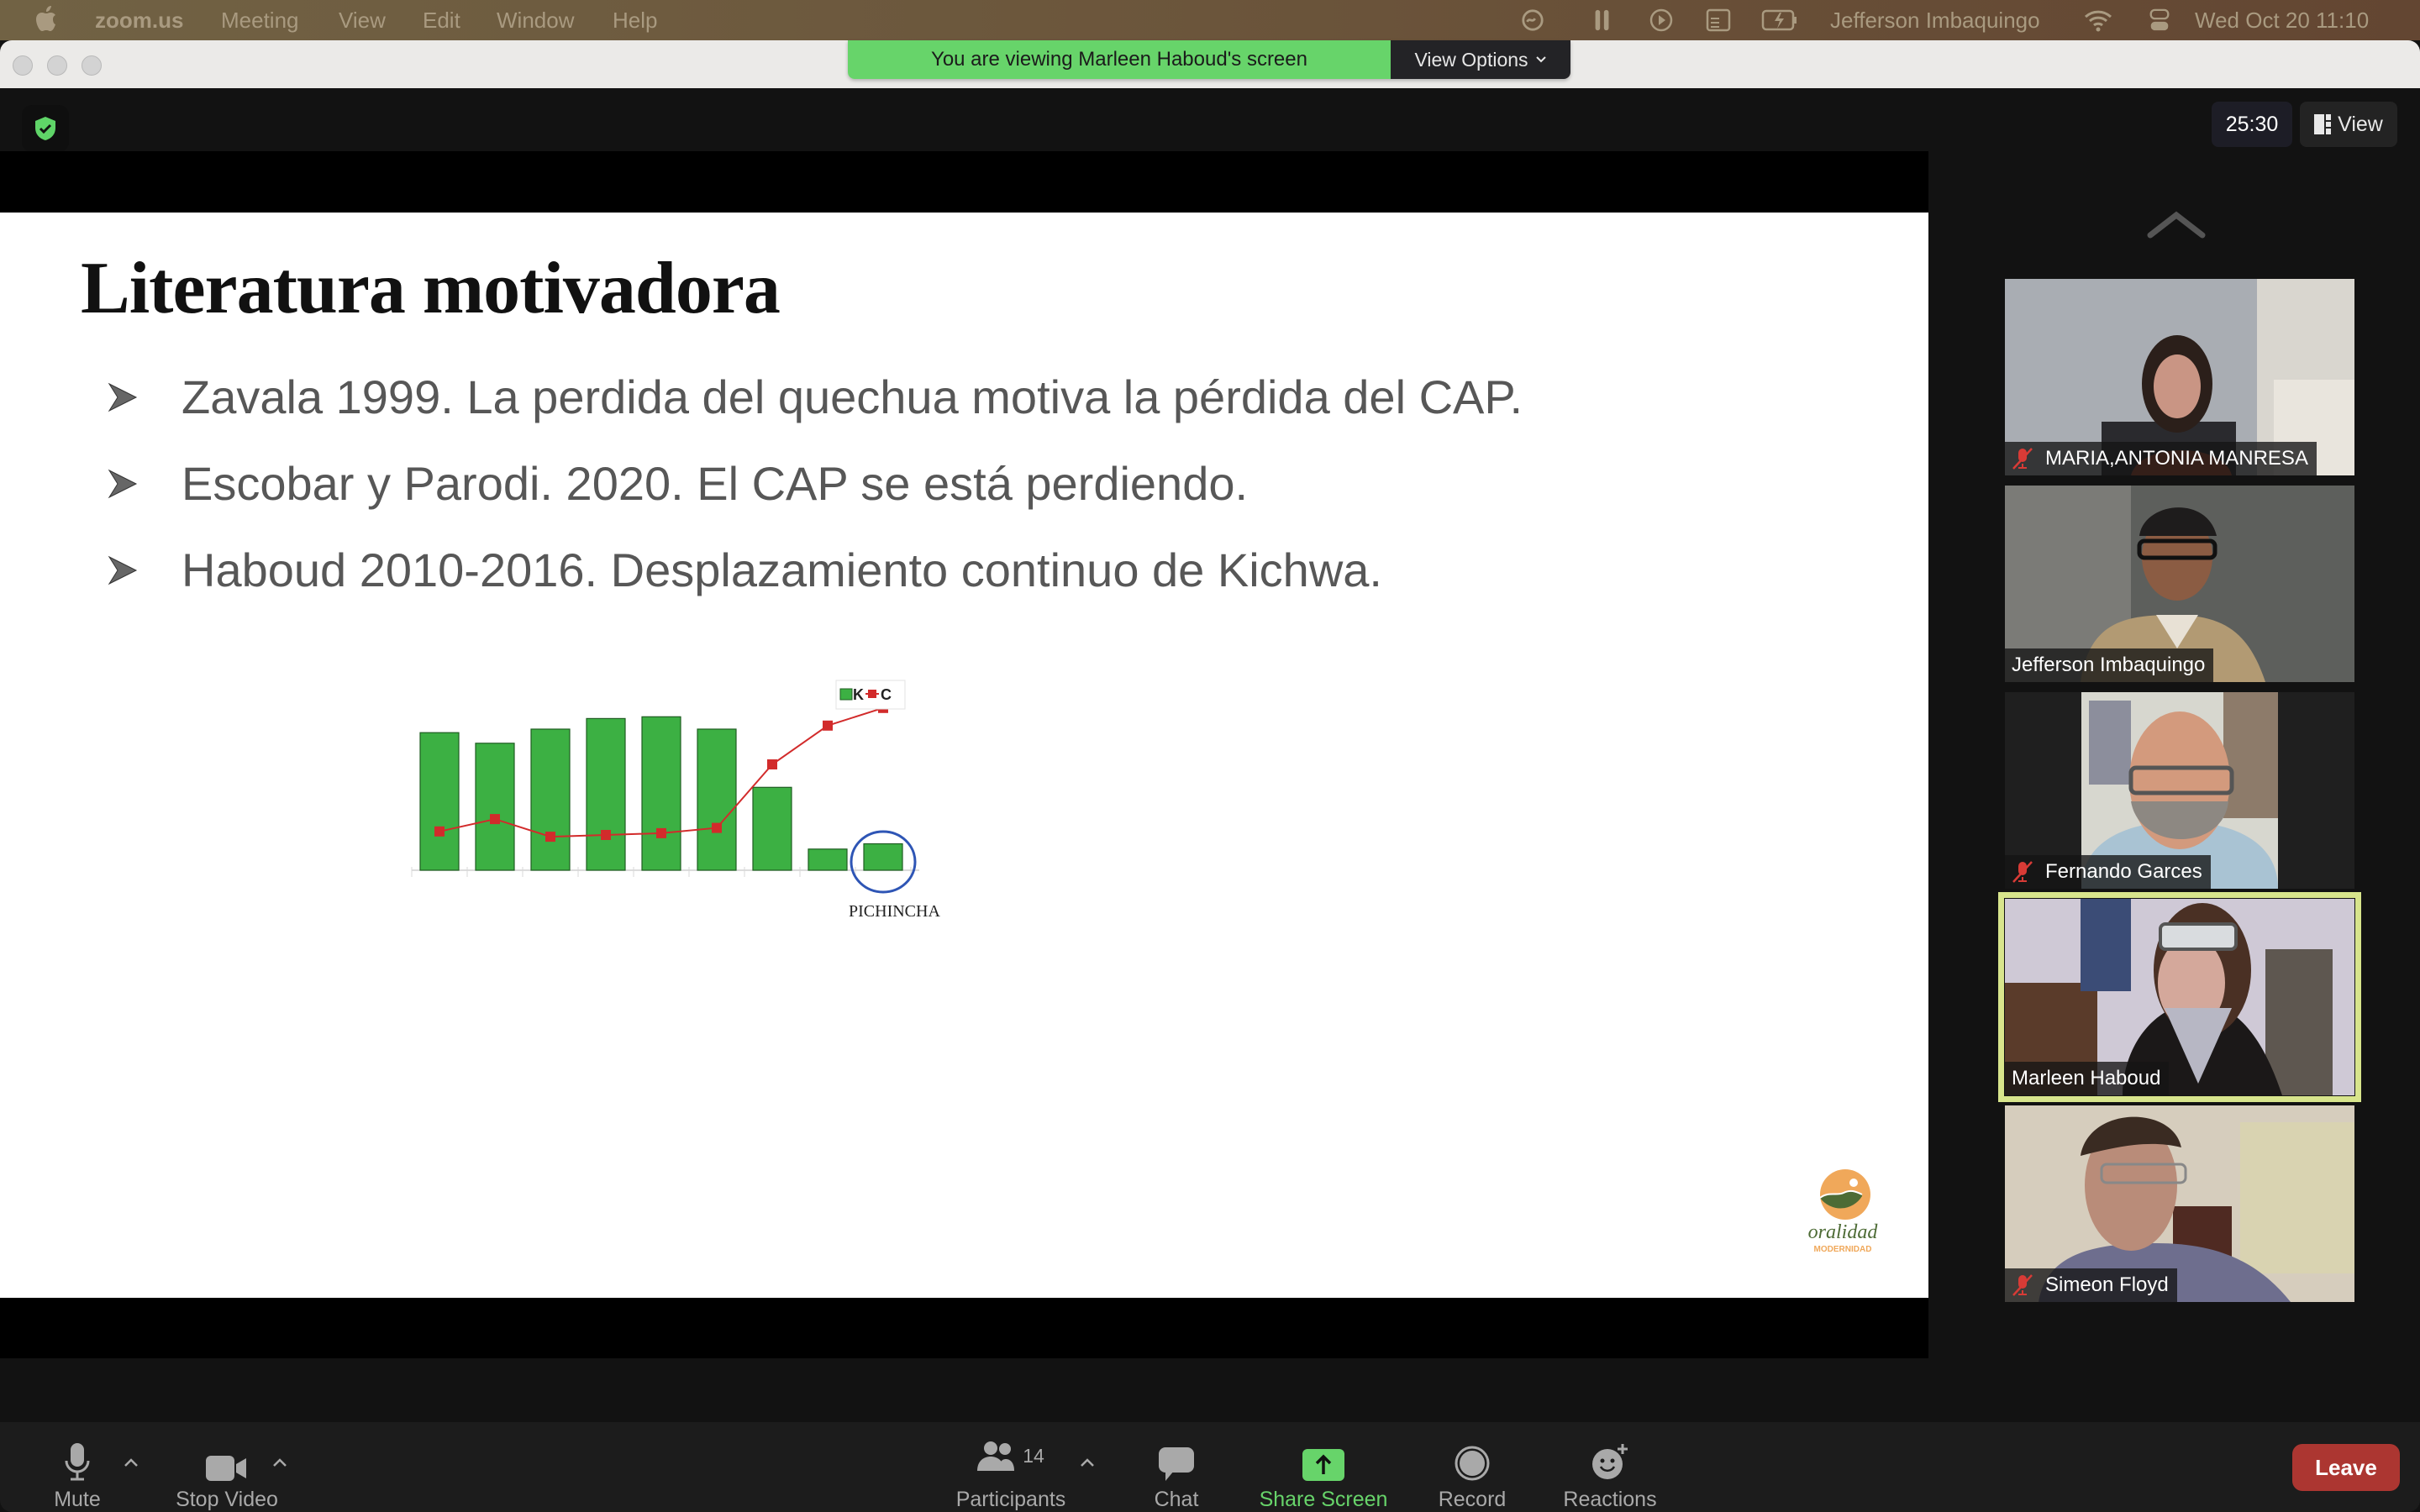  Describe the element at coordinates (131, 1462) in the screenshot. I see `audio-options-caret-icon` at that location.